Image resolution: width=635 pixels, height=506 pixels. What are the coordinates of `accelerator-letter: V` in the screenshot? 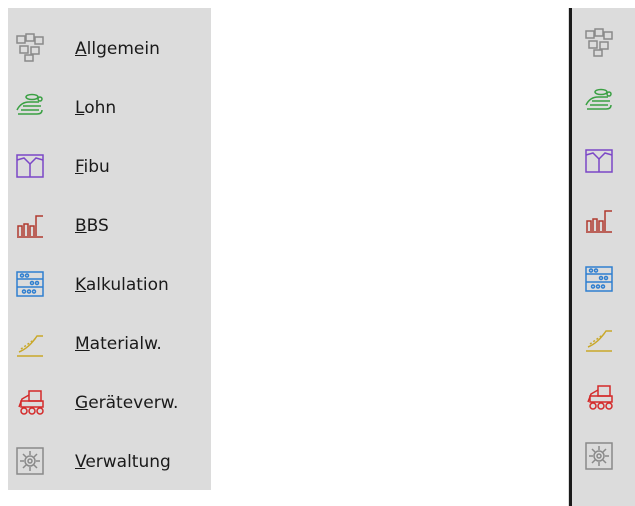 It's located at (80, 462).